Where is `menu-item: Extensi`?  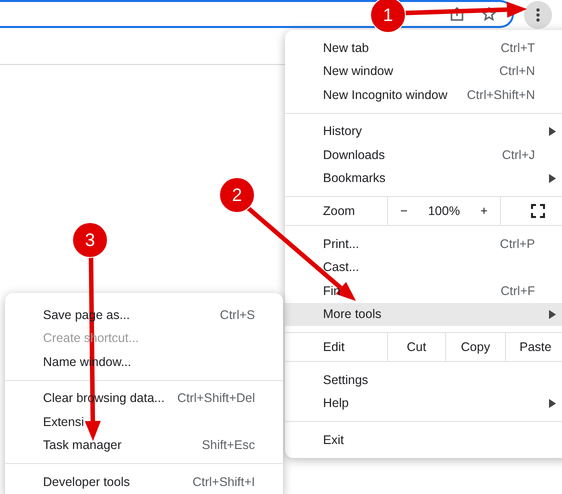
menu-item: Extensi is located at coordinates (144, 422).